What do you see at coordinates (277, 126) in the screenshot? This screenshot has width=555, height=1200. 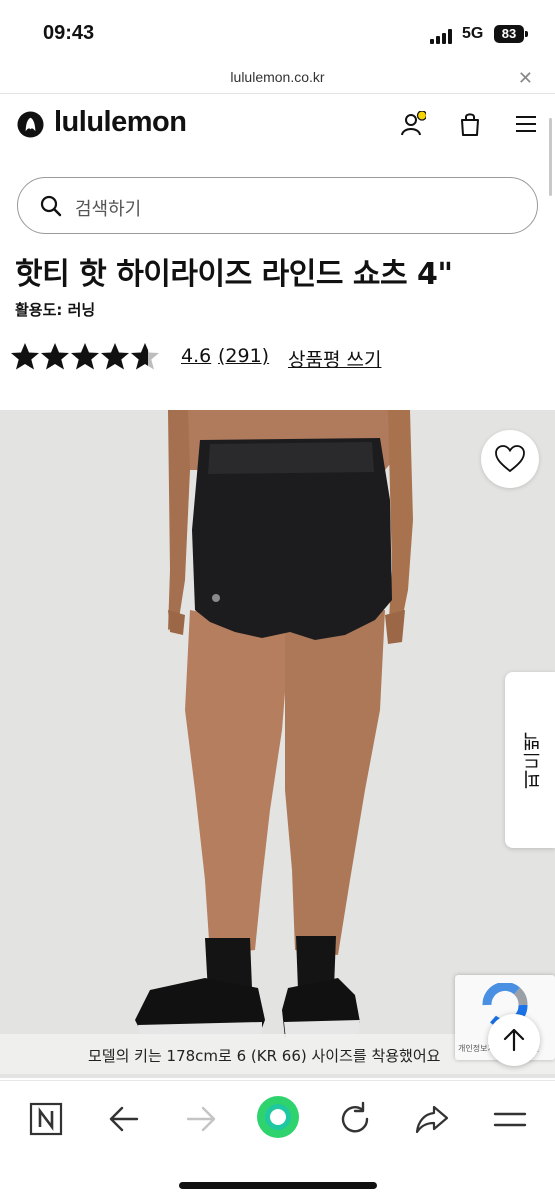 I see `site-header: lululemon` at bounding box center [277, 126].